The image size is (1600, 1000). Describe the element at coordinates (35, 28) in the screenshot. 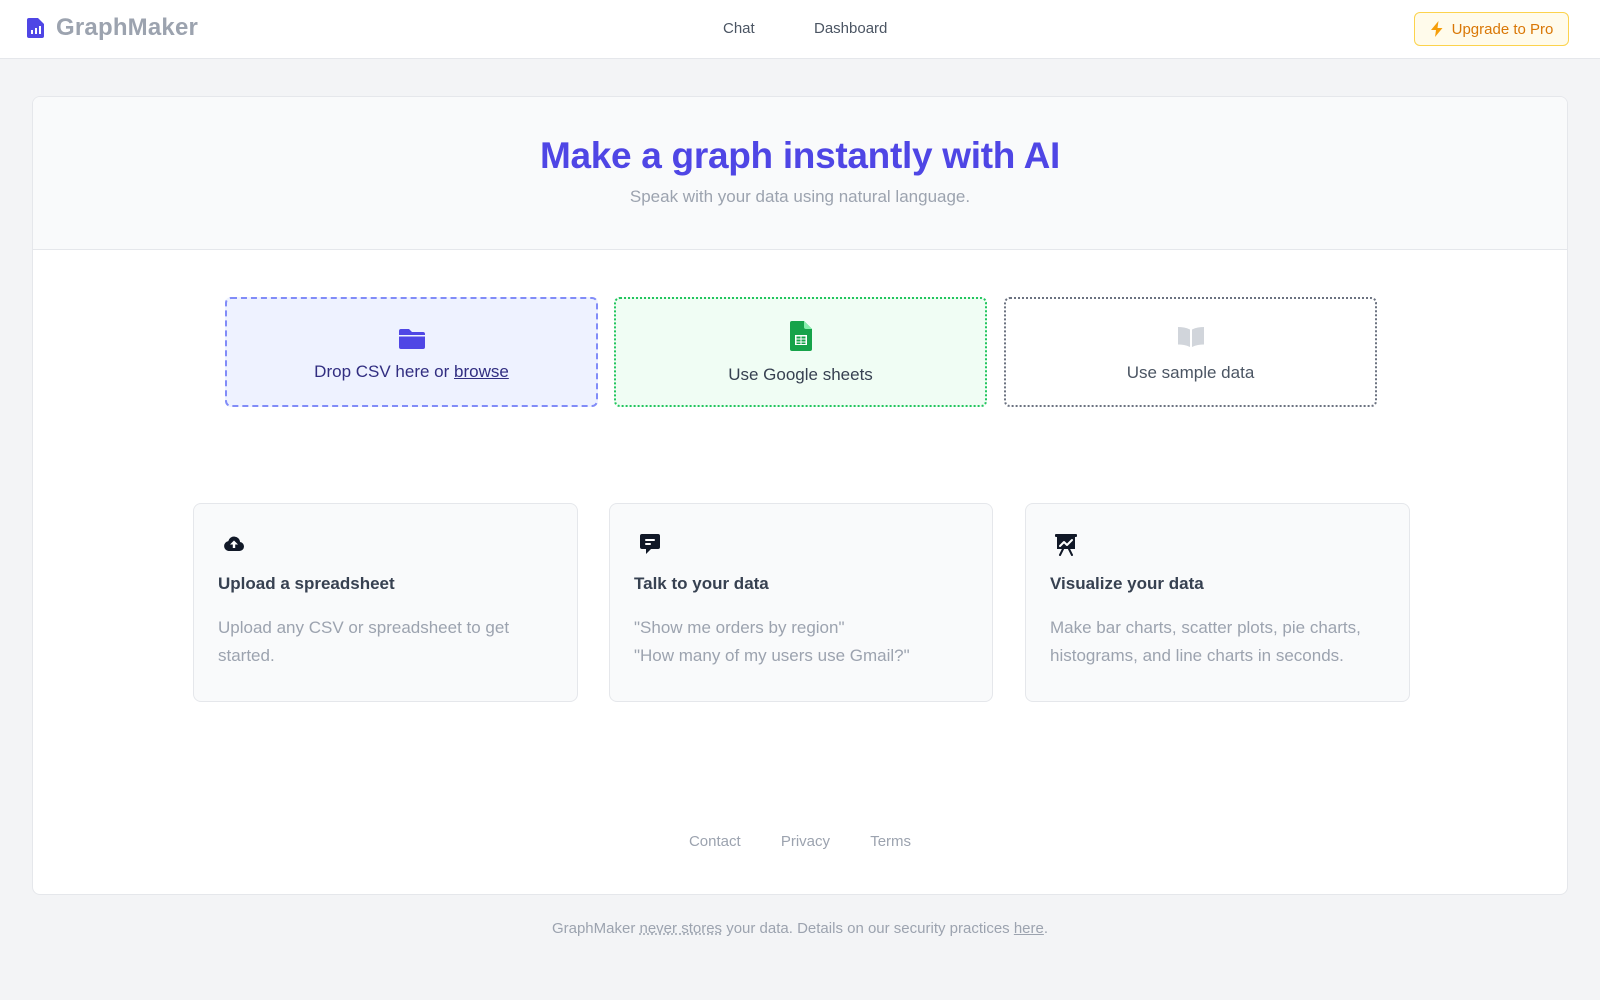

I see `document-chart-icon` at that location.